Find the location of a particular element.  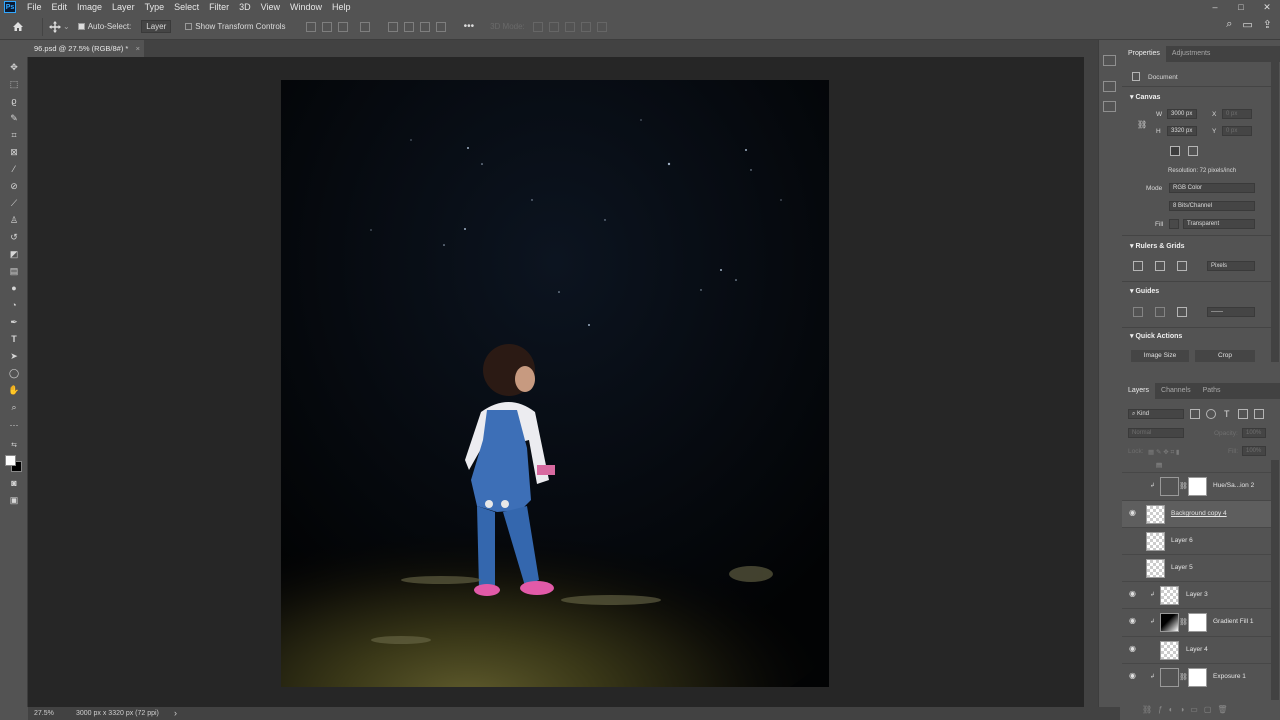

quick-actions-header: ▾ Quick Actions is located at coordinates (1156, 336).